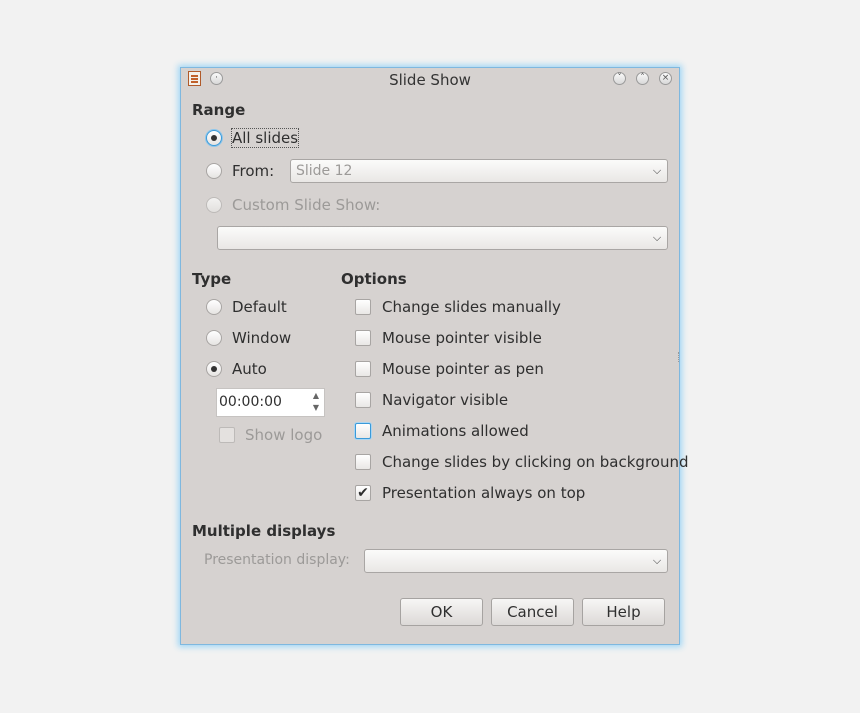 This screenshot has width=860, height=713. Describe the element at coordinates (363, 400) in the screenshot. I see `navigator-visible-checkbox` at that location.